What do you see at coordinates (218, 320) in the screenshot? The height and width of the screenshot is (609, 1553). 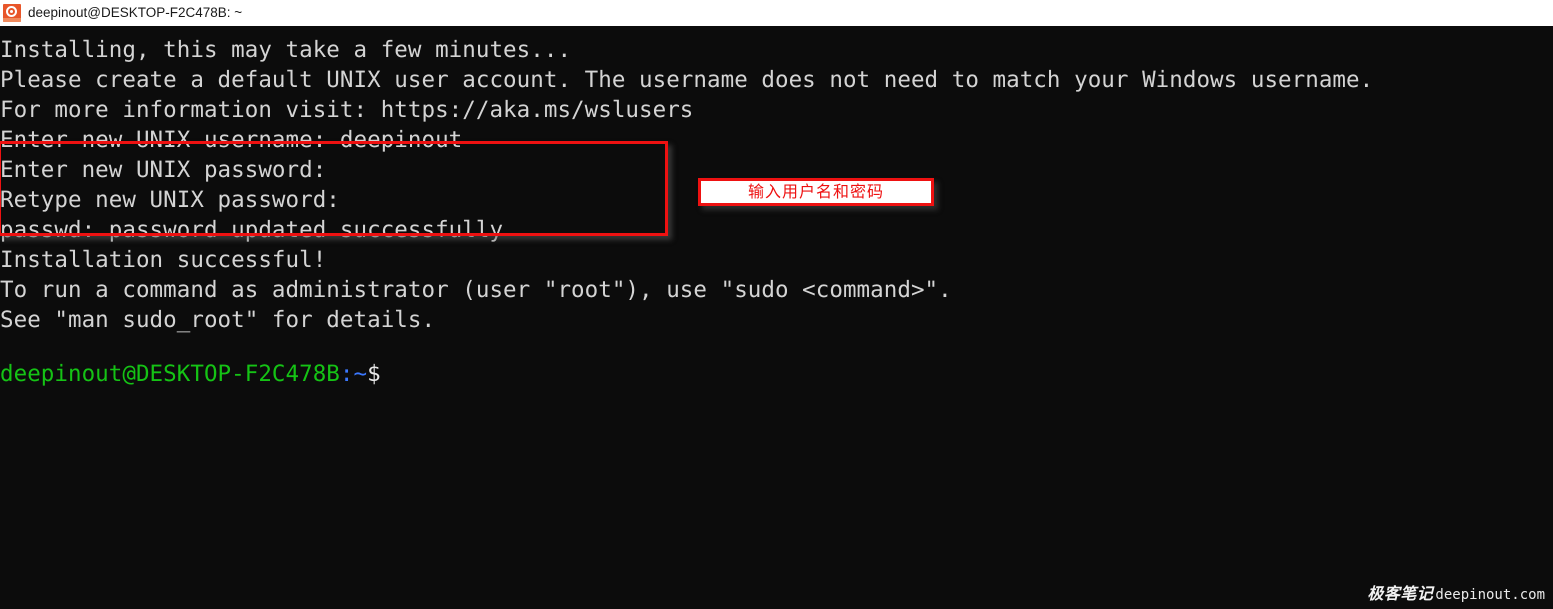 I see `terminal-line: See "man sudo_root" for details.` at bounding box center [218, 320].